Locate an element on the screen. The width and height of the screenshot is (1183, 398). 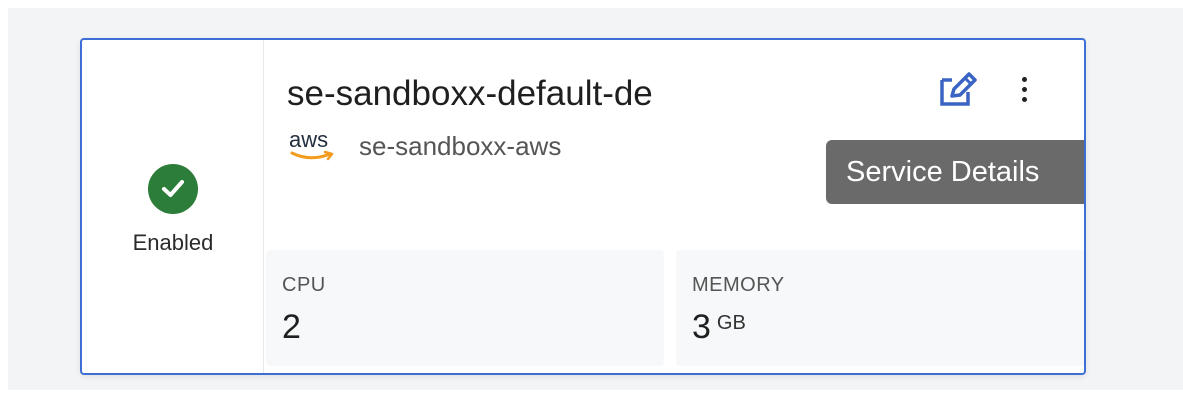
memory-metric: MEMORY 3 GB is located at coordinates (880, 308).